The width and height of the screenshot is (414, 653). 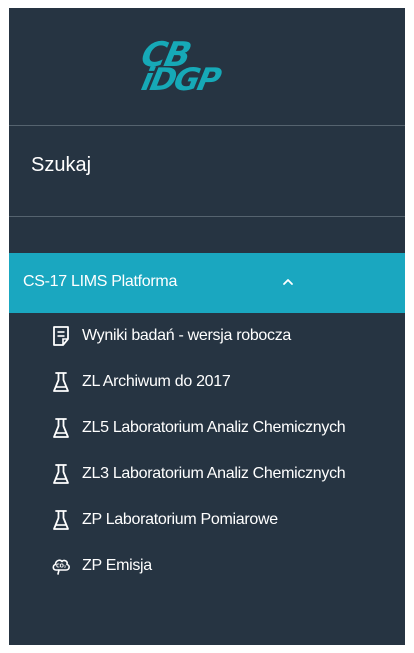 I want to click on section-header-label: CS-17 LIMS Platforma, so click(x=100, y=281).